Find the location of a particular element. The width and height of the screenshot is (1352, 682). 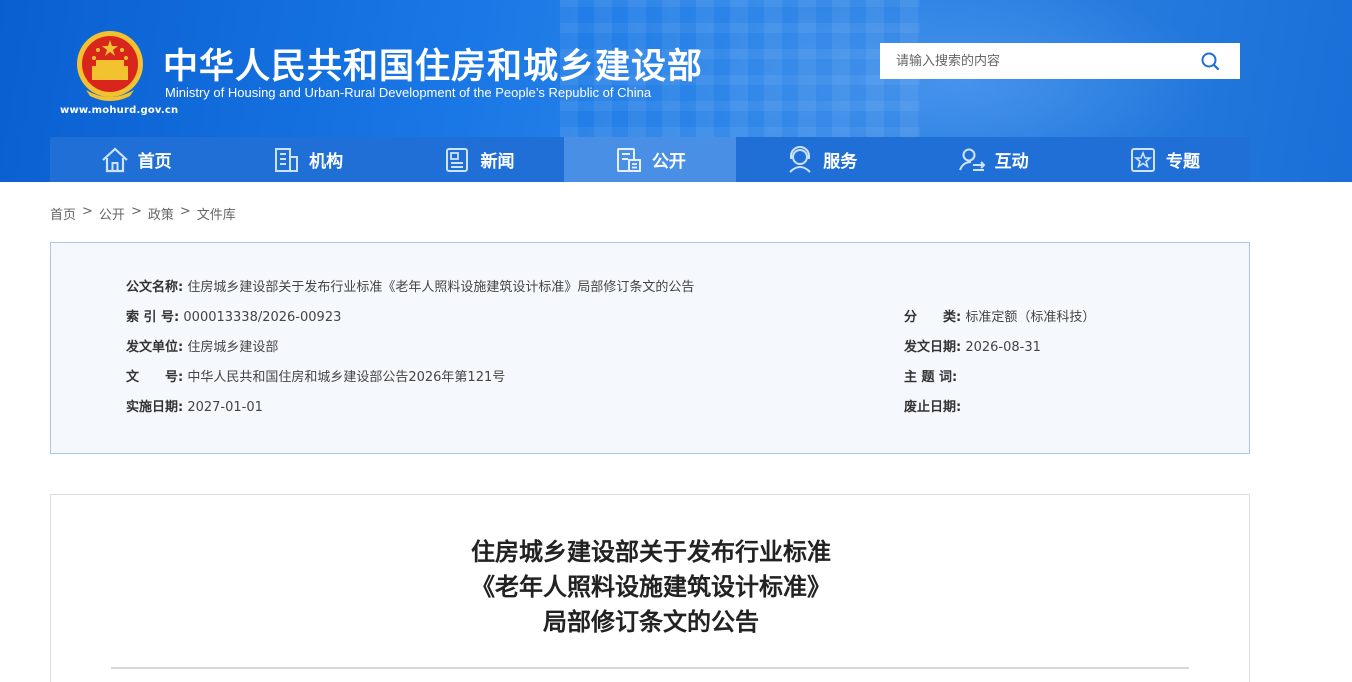

doc-number-row: 文 号: 中华人民共和国住房和城乡建设部公告2026年第121号 is located at coordinates (315, 375).